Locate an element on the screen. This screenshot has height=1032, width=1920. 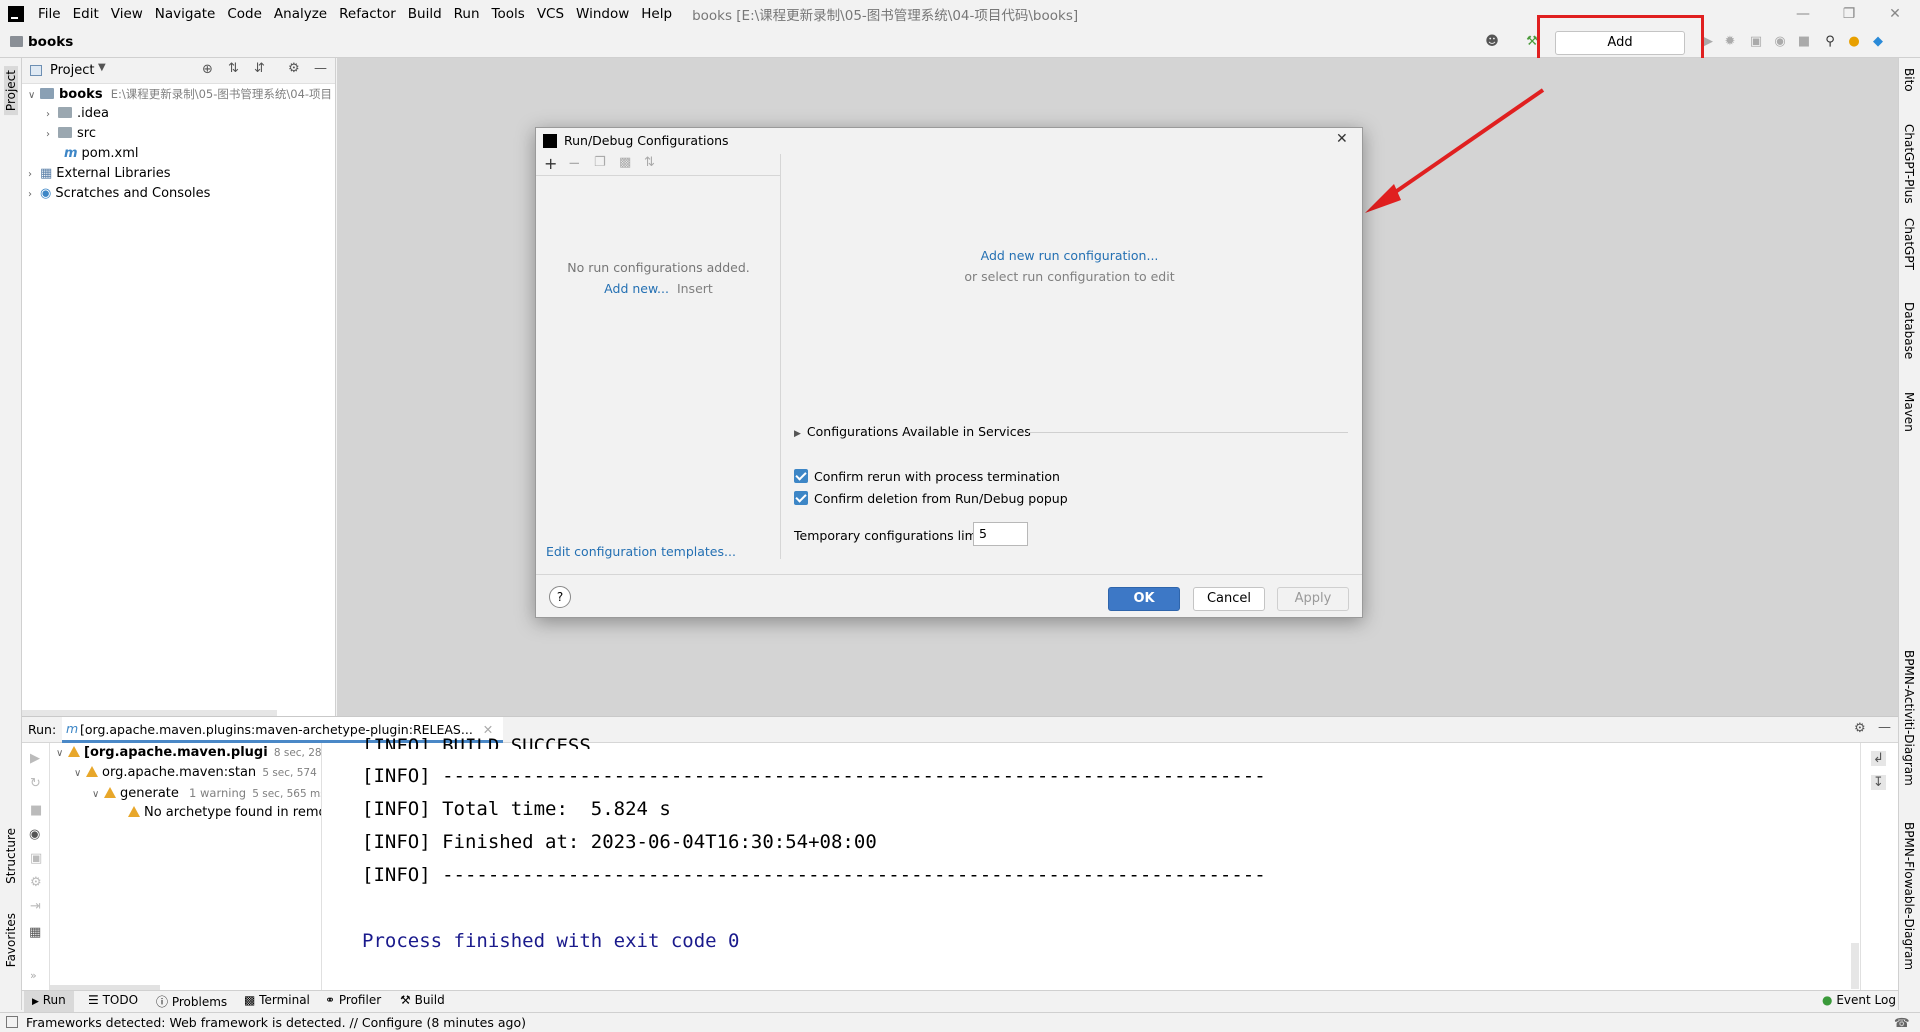
camera-icon: ▣ is located at coordinates (36, 858).